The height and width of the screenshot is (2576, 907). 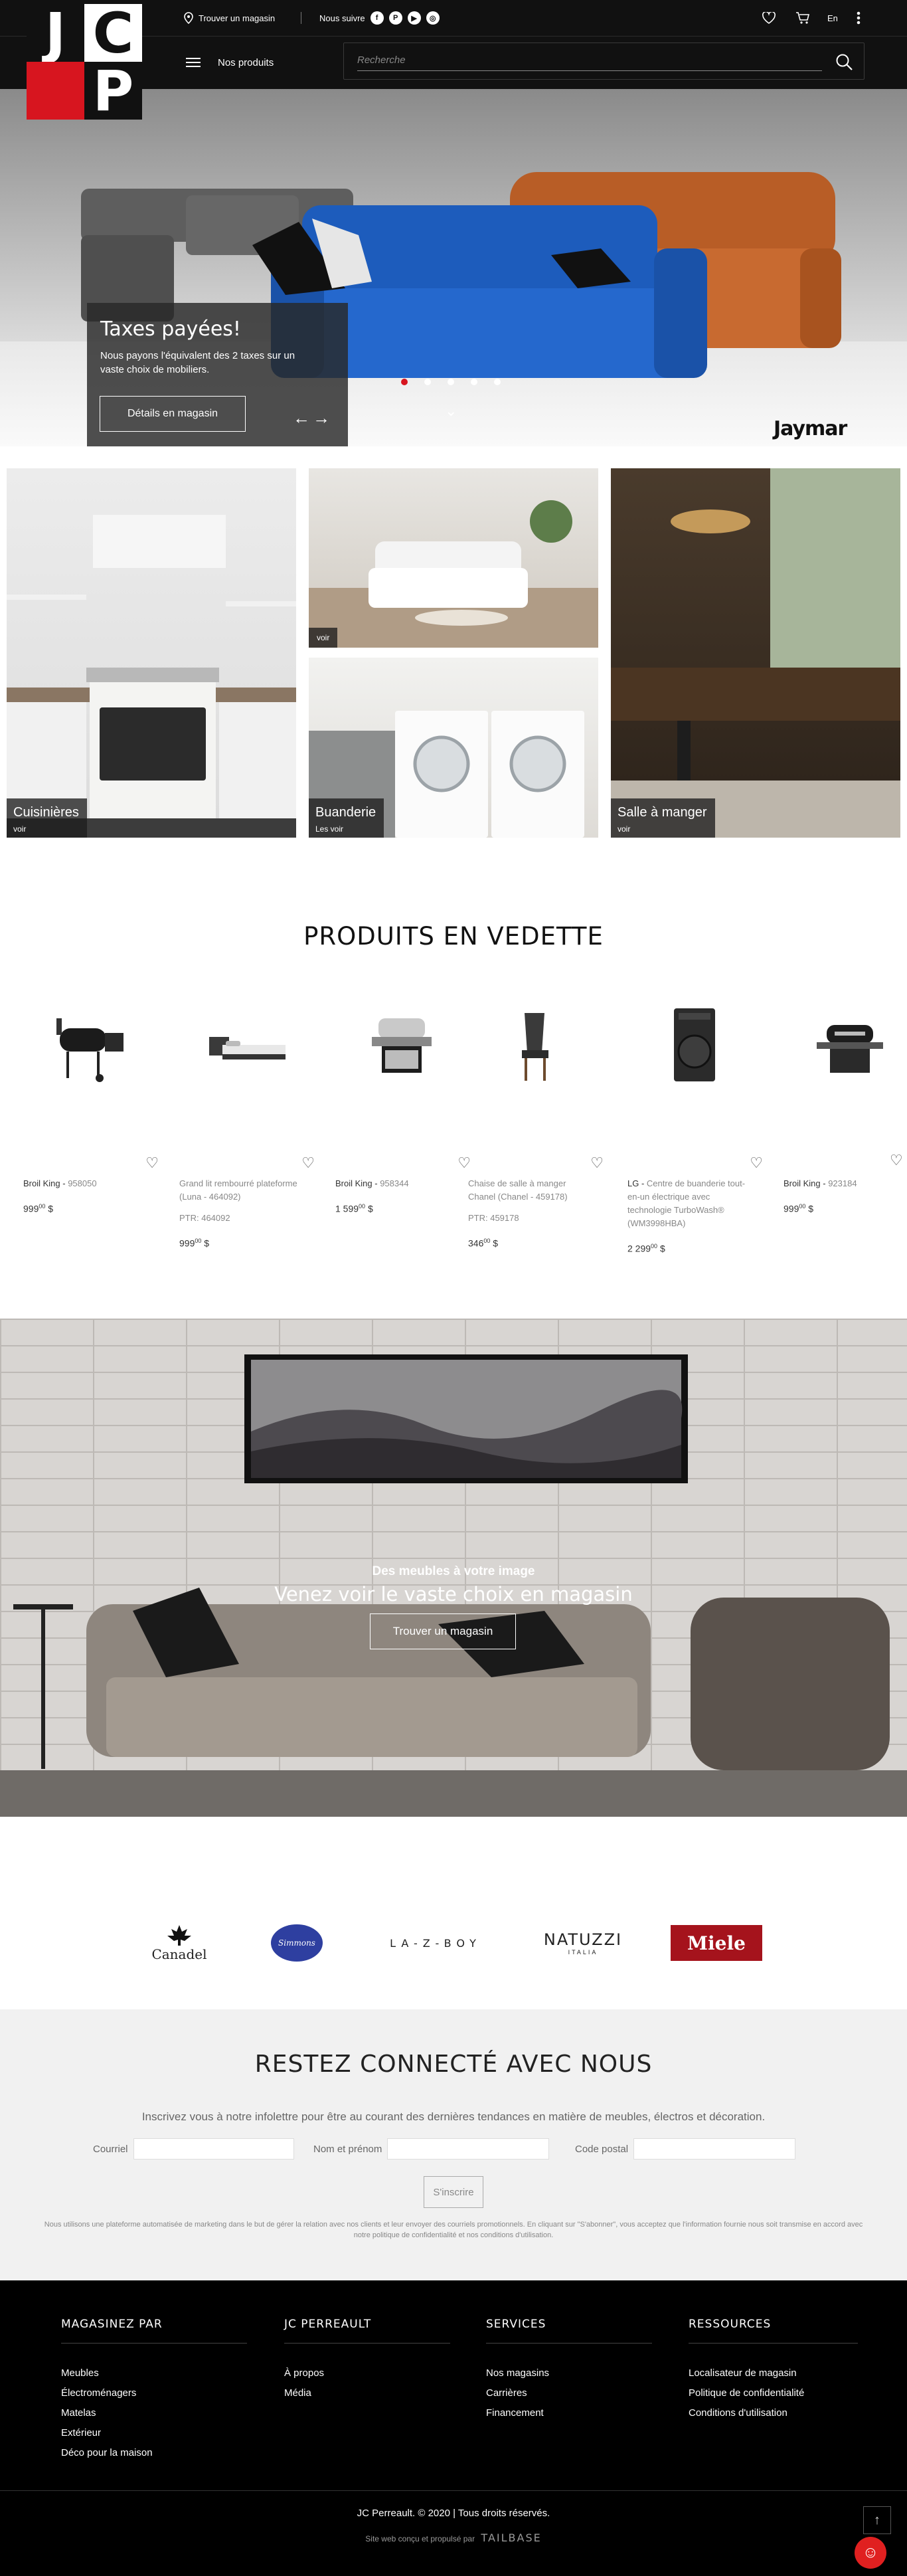 What do you see at coordinates (483, 1243) in the screenshot?
I see `product-price: 34600 $` at bounding box center [483, 1243].